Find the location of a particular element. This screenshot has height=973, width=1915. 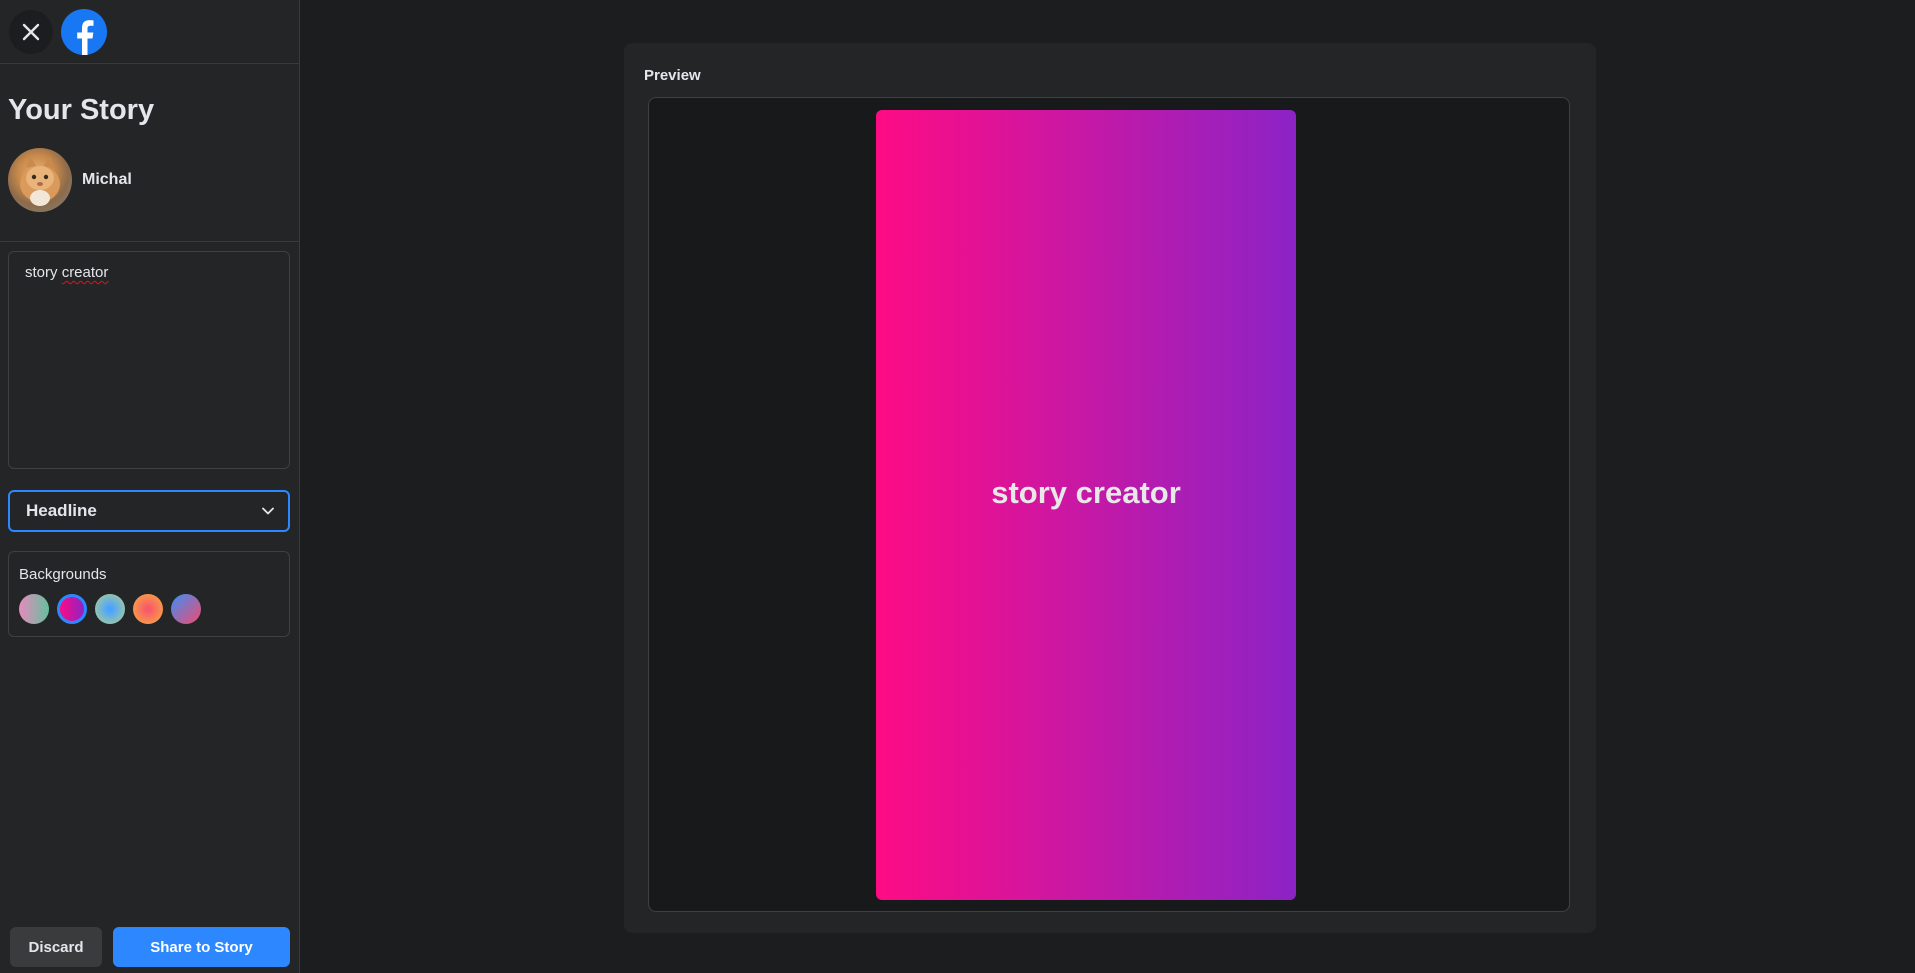

preview-label: Preview is located at coordinates (672, 75).